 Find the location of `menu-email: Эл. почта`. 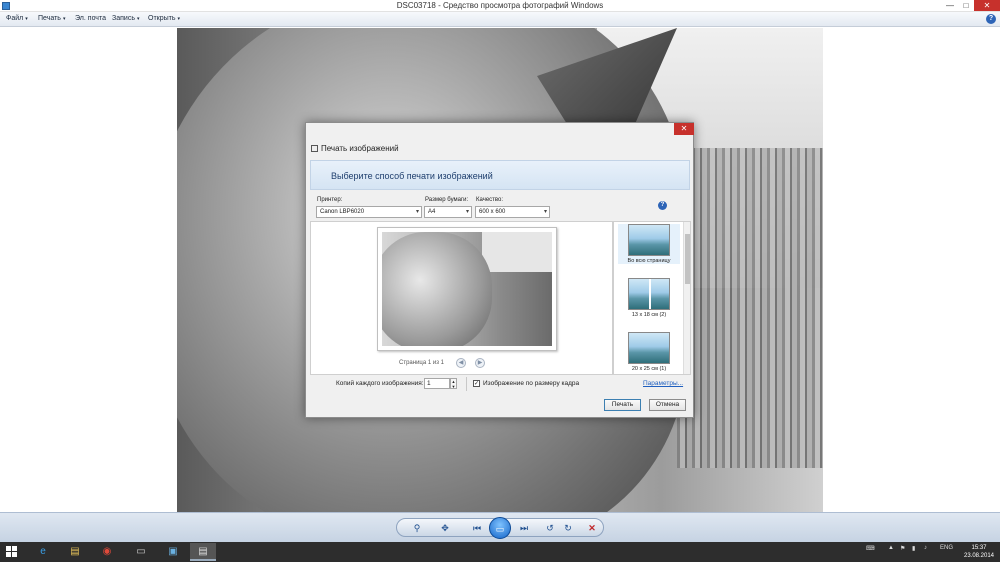

menu-email: Эл. почта is located at coordinates (90, 18).